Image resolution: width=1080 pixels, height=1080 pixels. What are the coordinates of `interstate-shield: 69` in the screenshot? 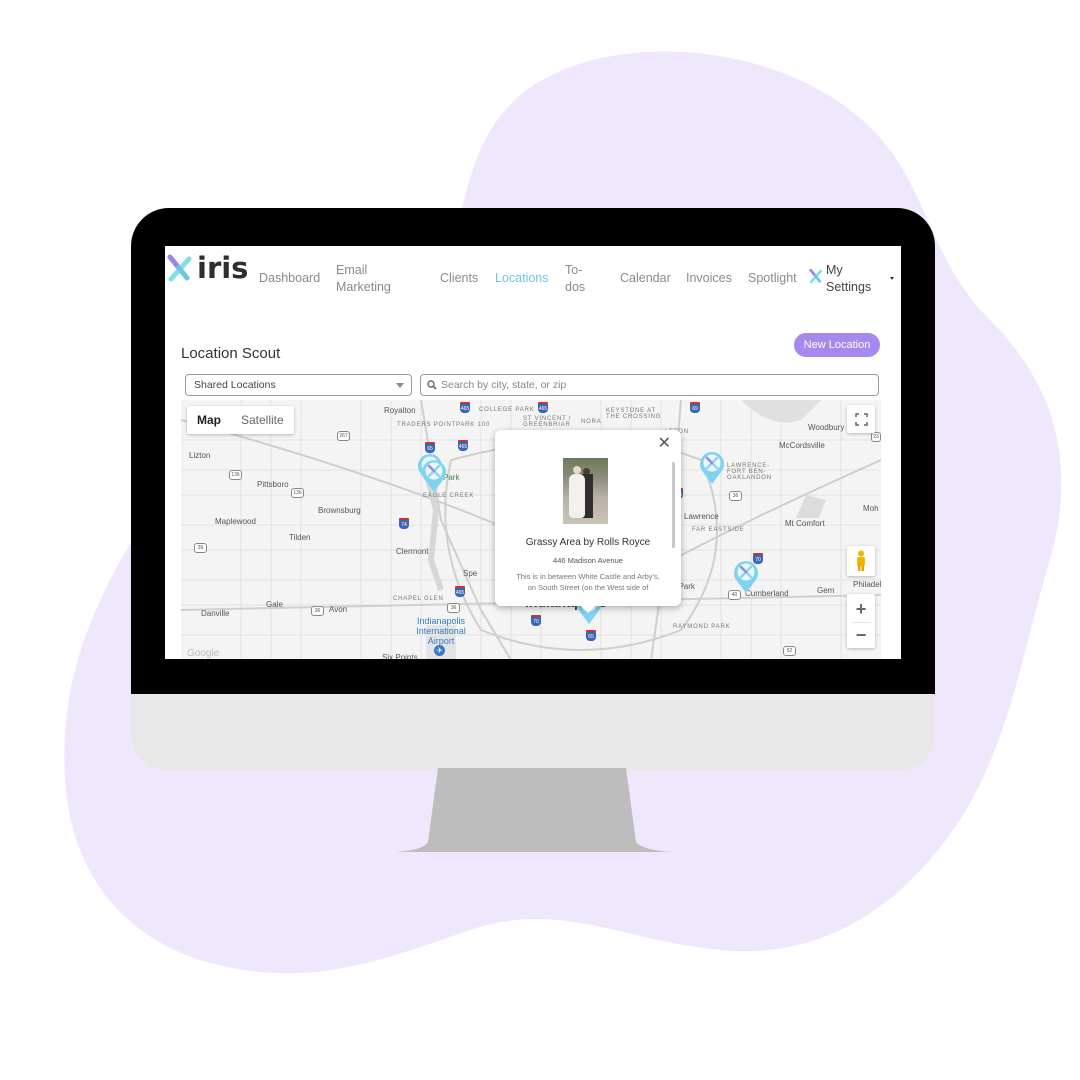 It's located at (695, 407).